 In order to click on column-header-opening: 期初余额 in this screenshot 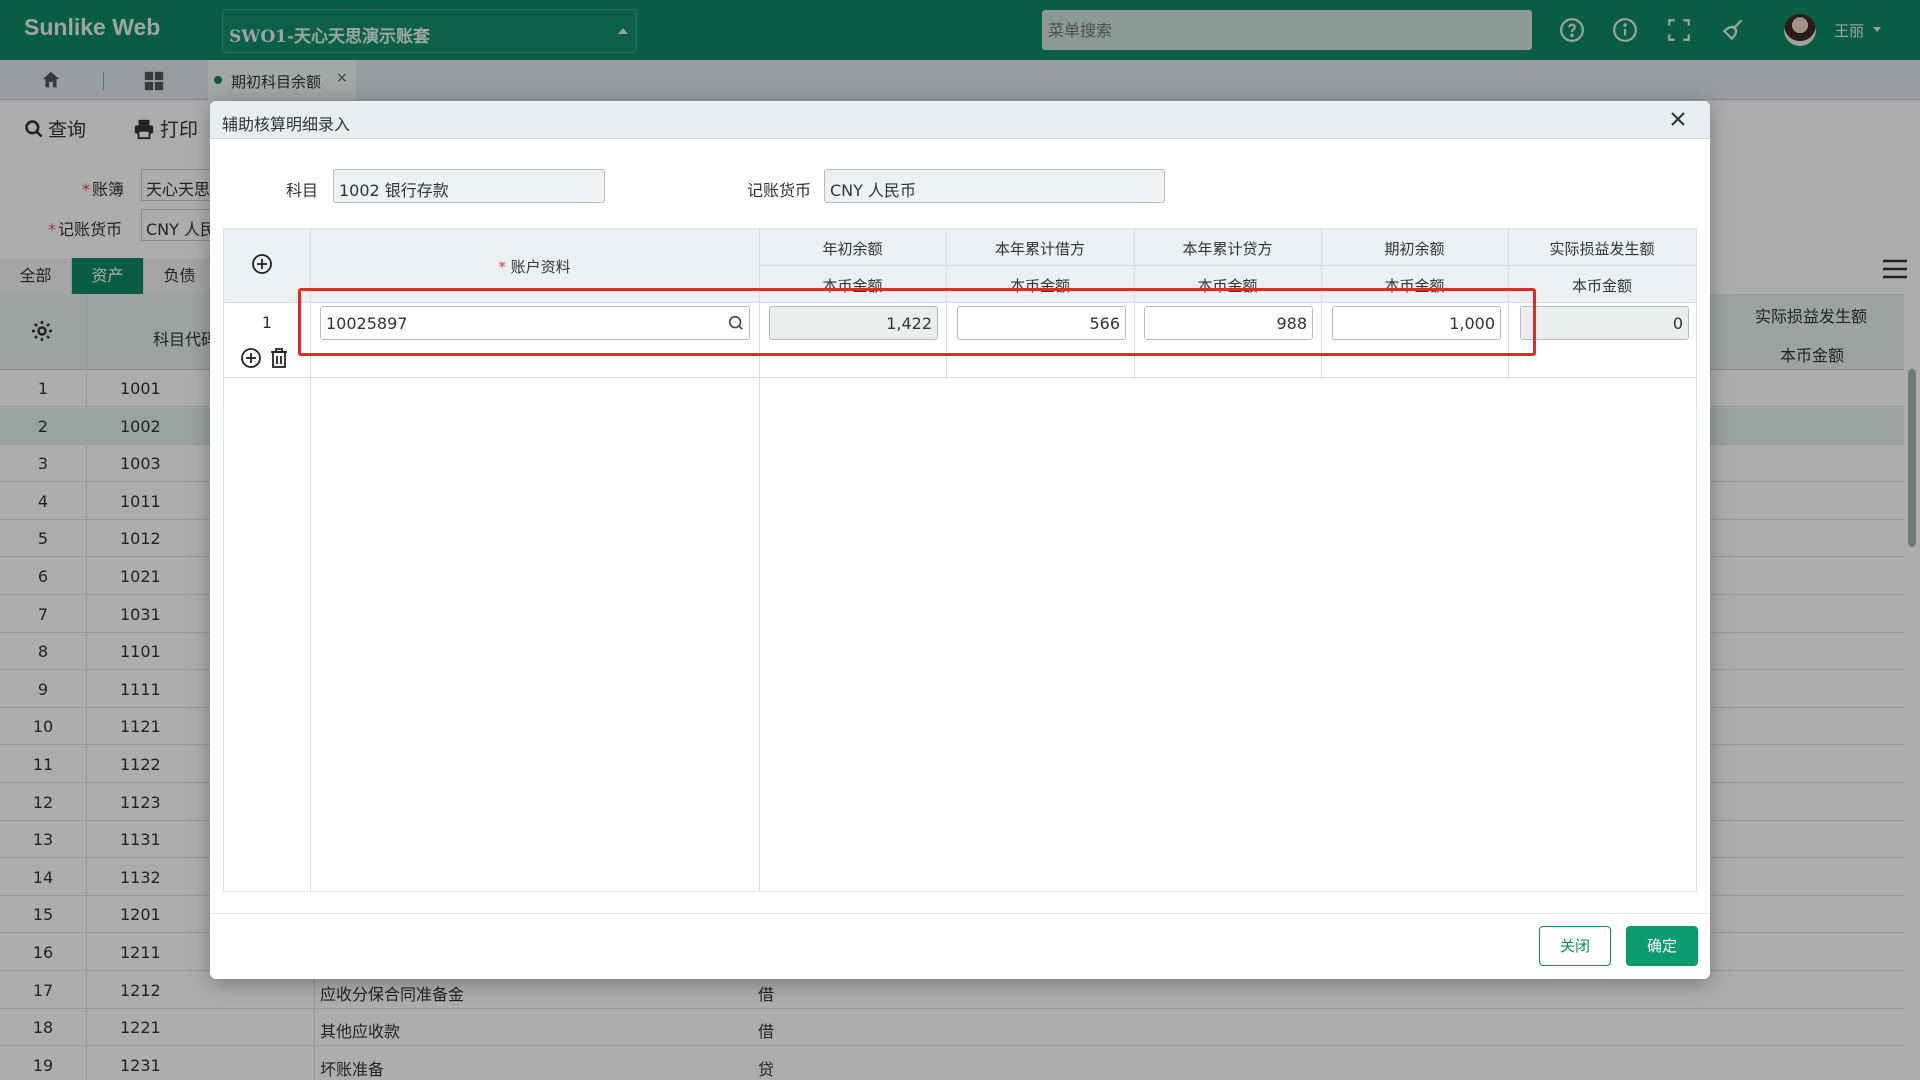, I will do `click(1414, 249)`.